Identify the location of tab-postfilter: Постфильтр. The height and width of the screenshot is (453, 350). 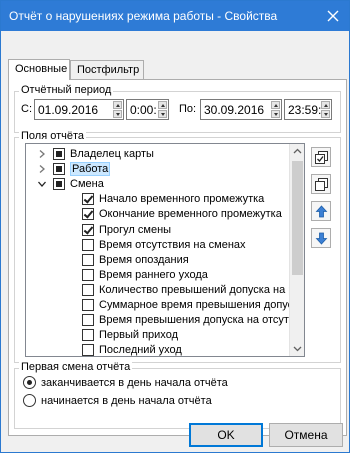
(107, 69).